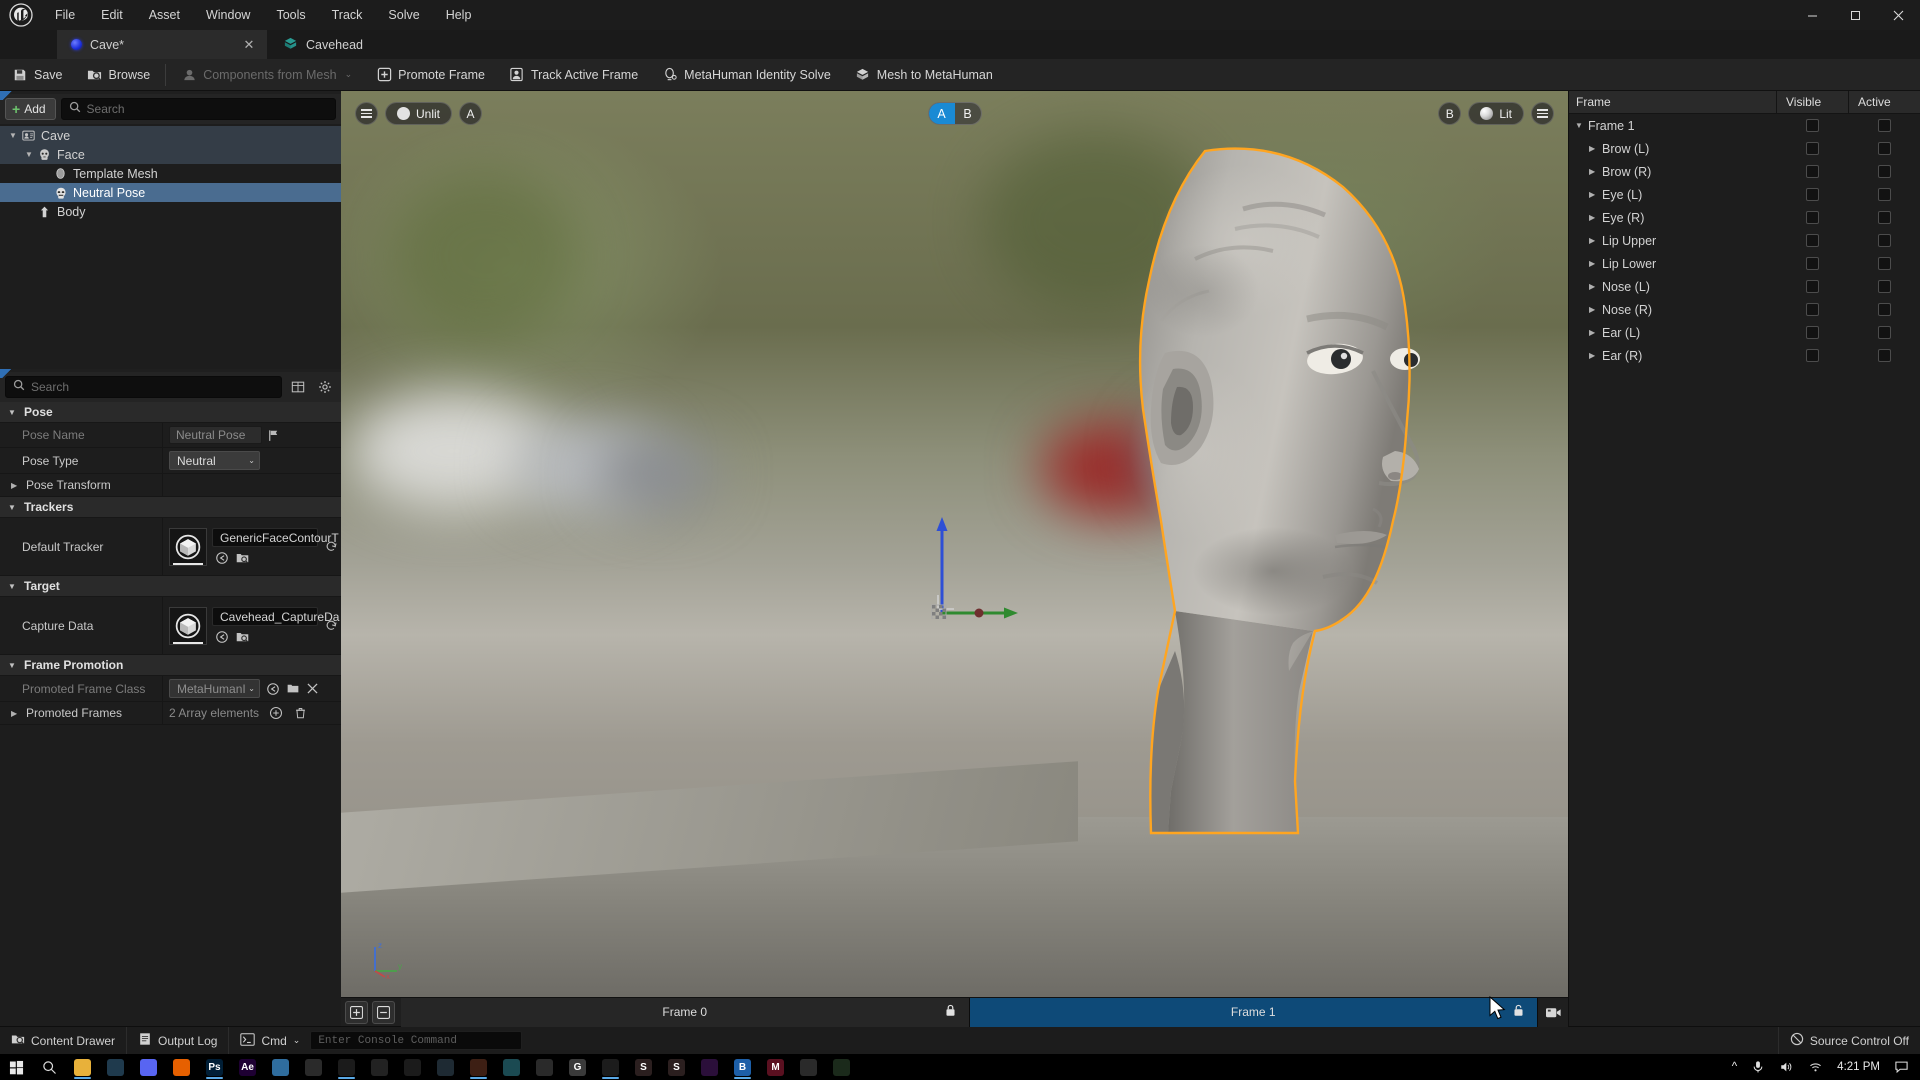 The height and width of the screenshot is (1080, 1920). I want to click on taskbar-photoshop-icon: Ps, so click(214, 1067).